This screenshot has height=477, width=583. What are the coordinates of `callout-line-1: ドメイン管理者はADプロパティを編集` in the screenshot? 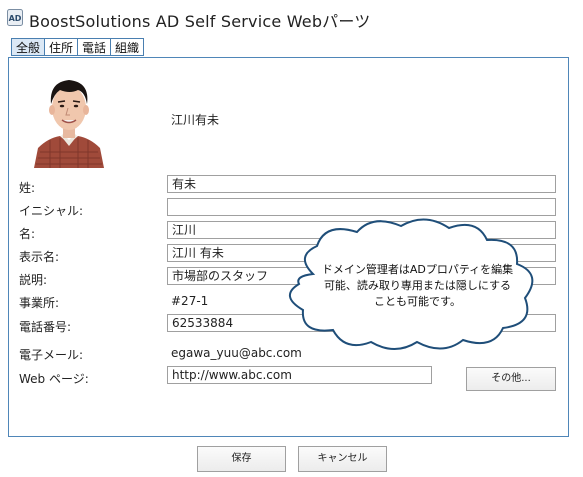 It's located at (417, 269).